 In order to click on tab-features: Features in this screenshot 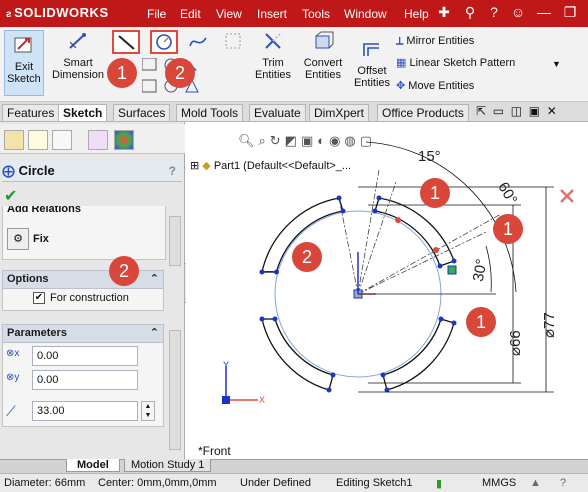, I will do `click(31, 112)`.